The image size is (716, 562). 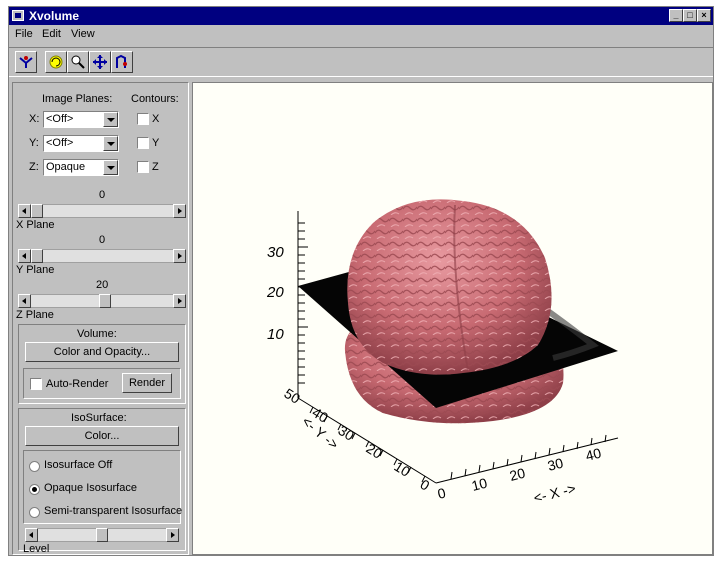 I want to click on volume-header: Volume:, so click(x=97, y=334).